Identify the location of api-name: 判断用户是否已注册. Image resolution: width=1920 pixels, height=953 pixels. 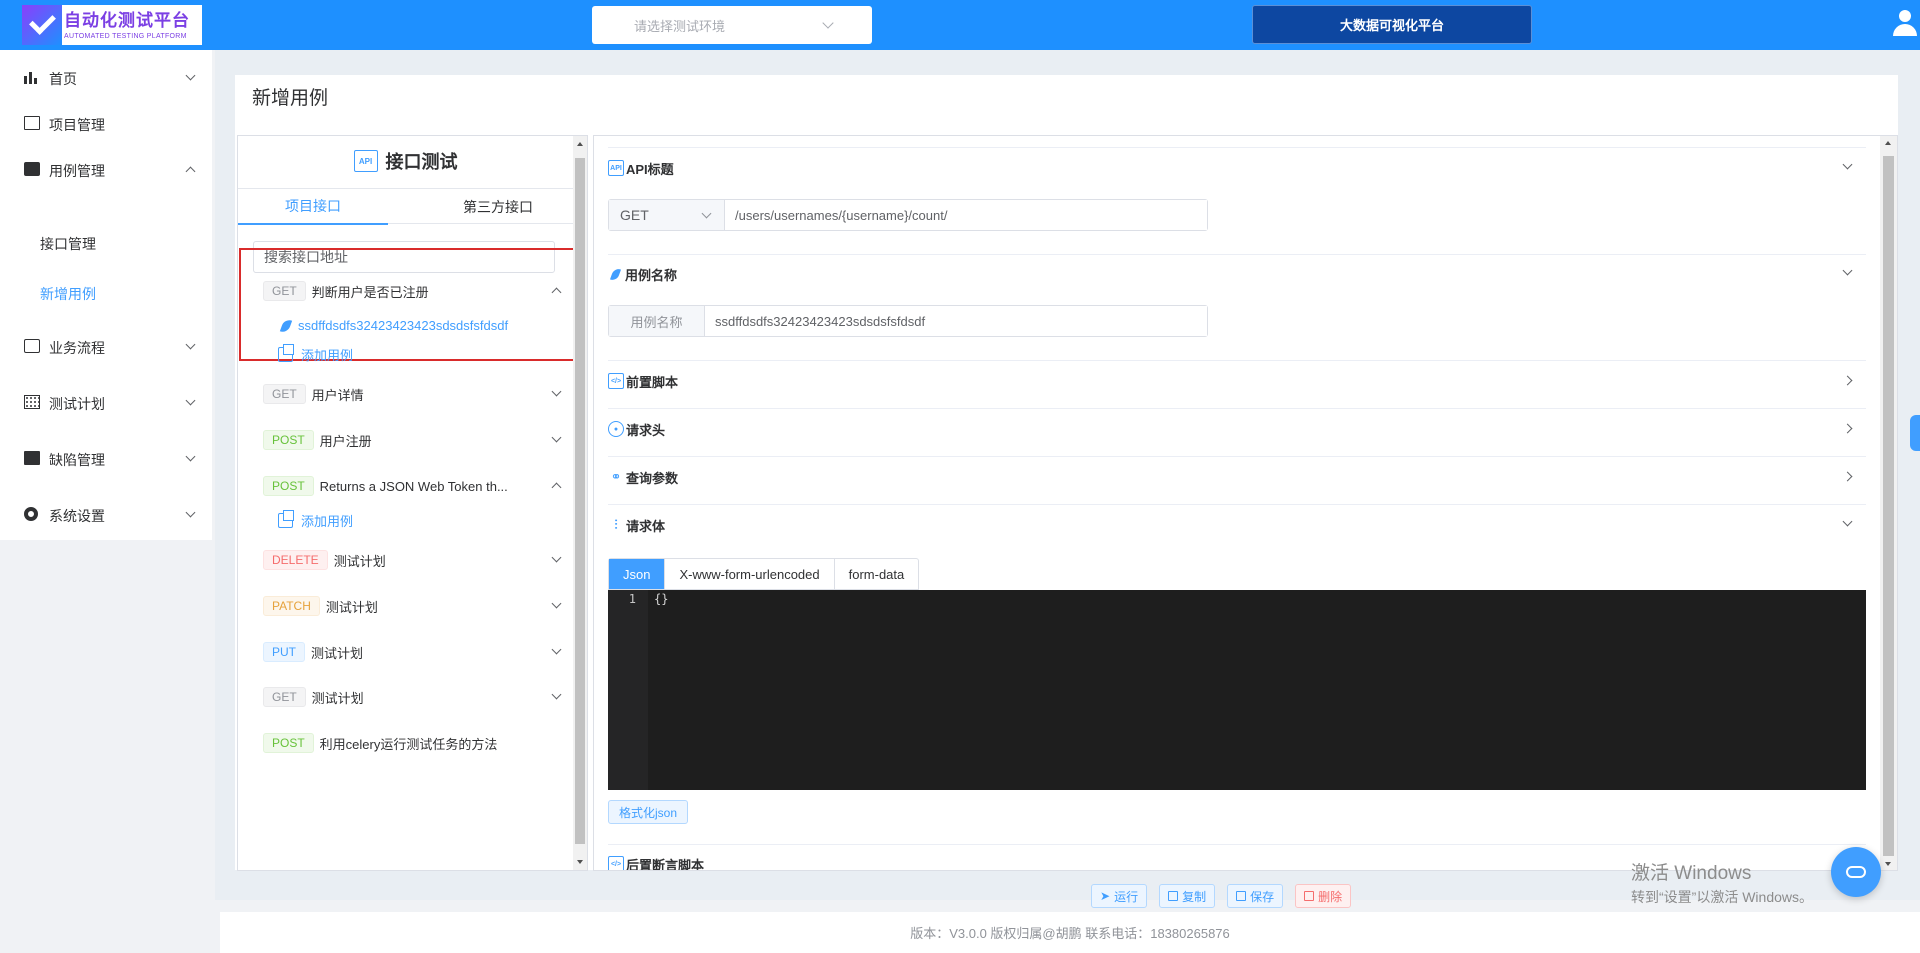
(370, 292).